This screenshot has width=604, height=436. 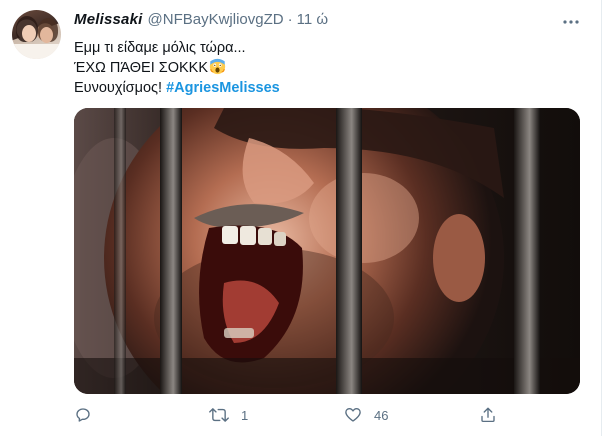 What do you see at coordinates (329, 88) in the screenshot?
I see `tweet-line-3: Ευνουχίσμος! #AgriesMelisses` at bounding box center [329, 88].